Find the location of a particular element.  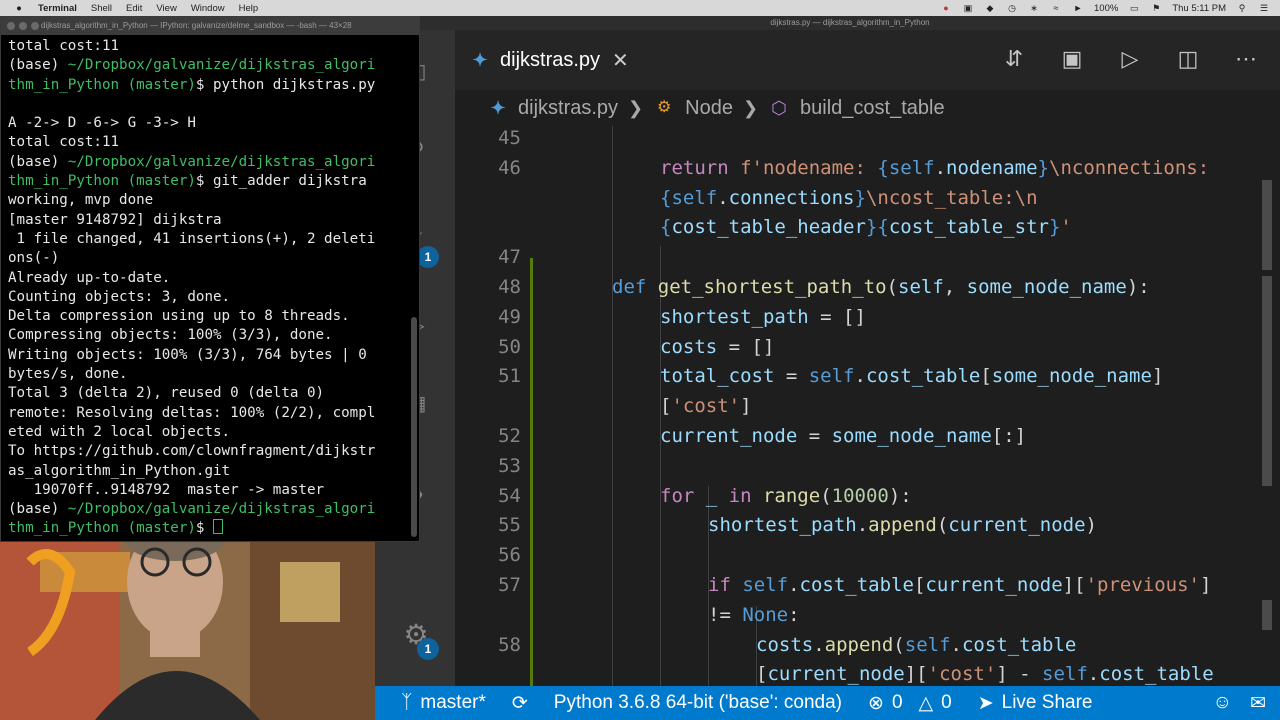

code-text: for _ in range(10000): is located at coordinates (786, 496).